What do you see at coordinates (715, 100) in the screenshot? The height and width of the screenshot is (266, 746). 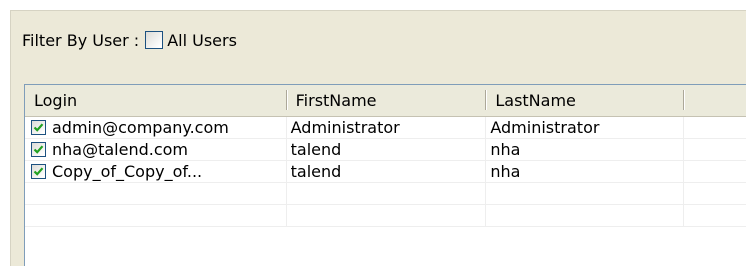 I see `column-header-filler` at bounding box center [715, 100].